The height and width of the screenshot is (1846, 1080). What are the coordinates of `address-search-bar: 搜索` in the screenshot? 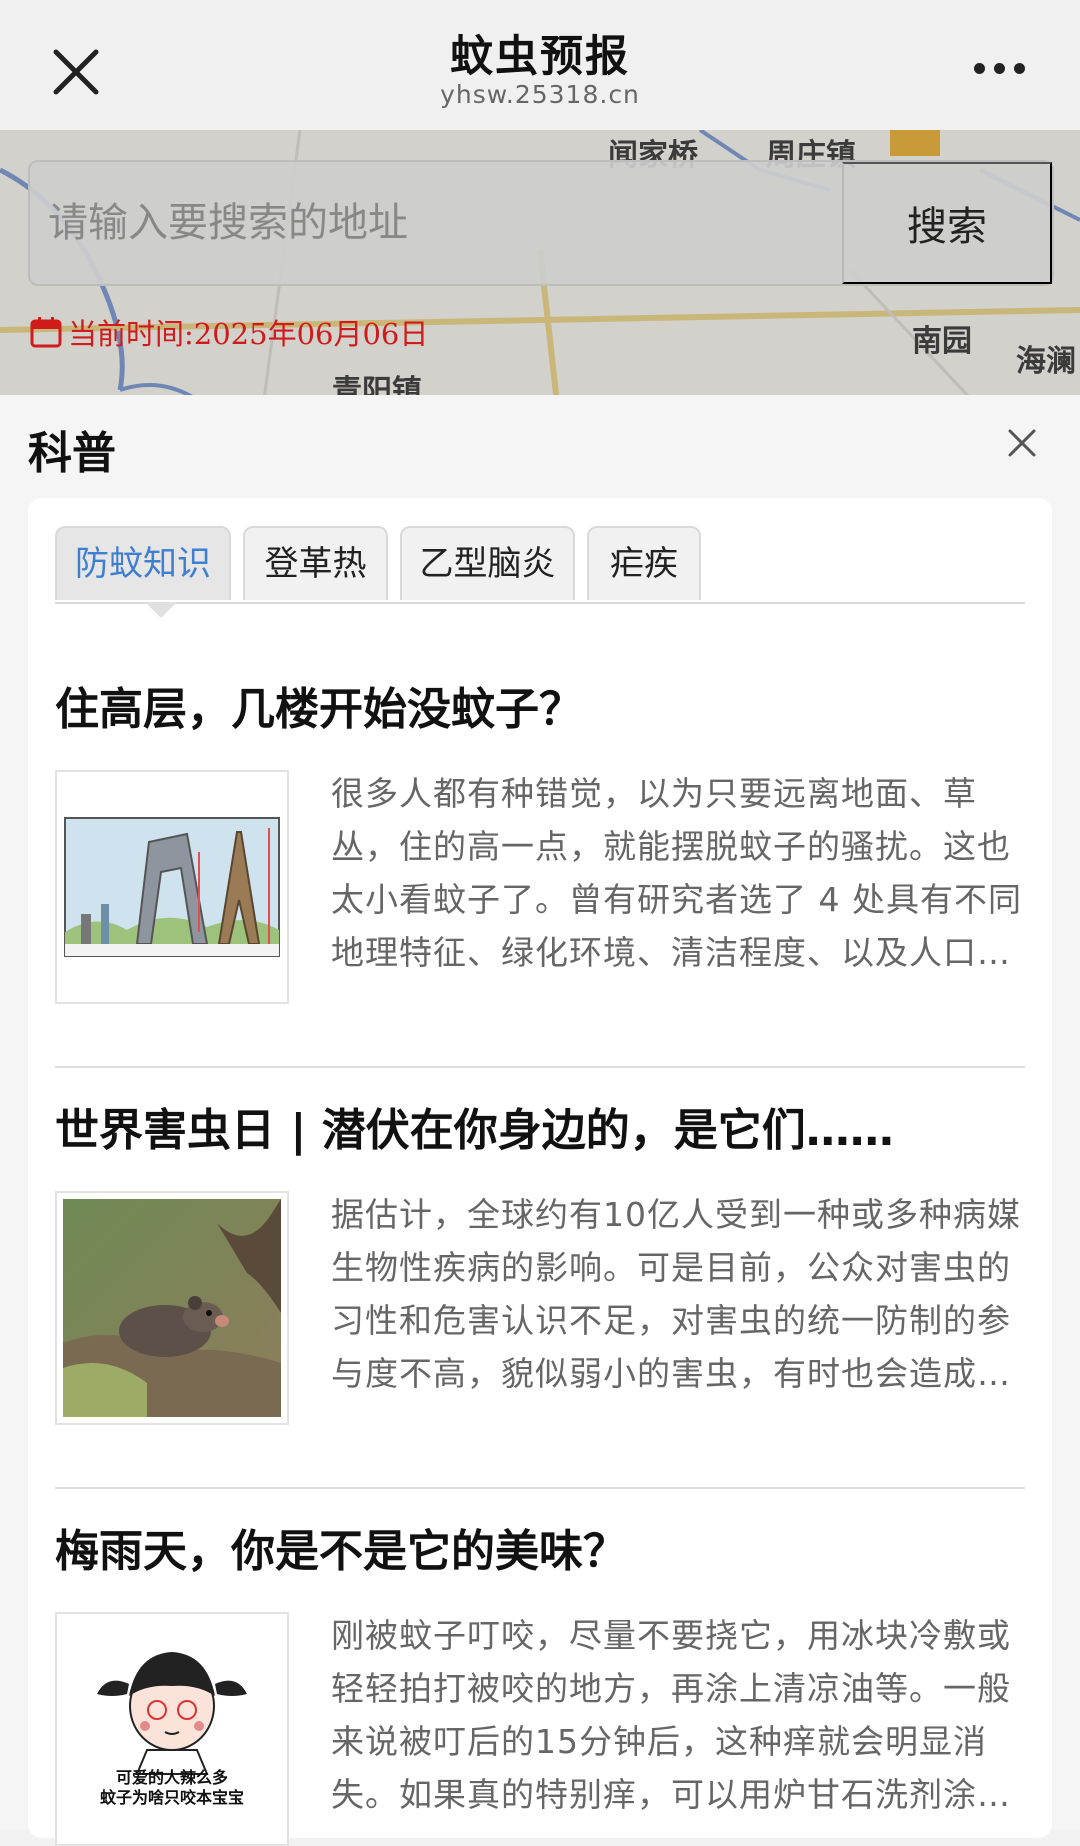 It's located at (541, 223).